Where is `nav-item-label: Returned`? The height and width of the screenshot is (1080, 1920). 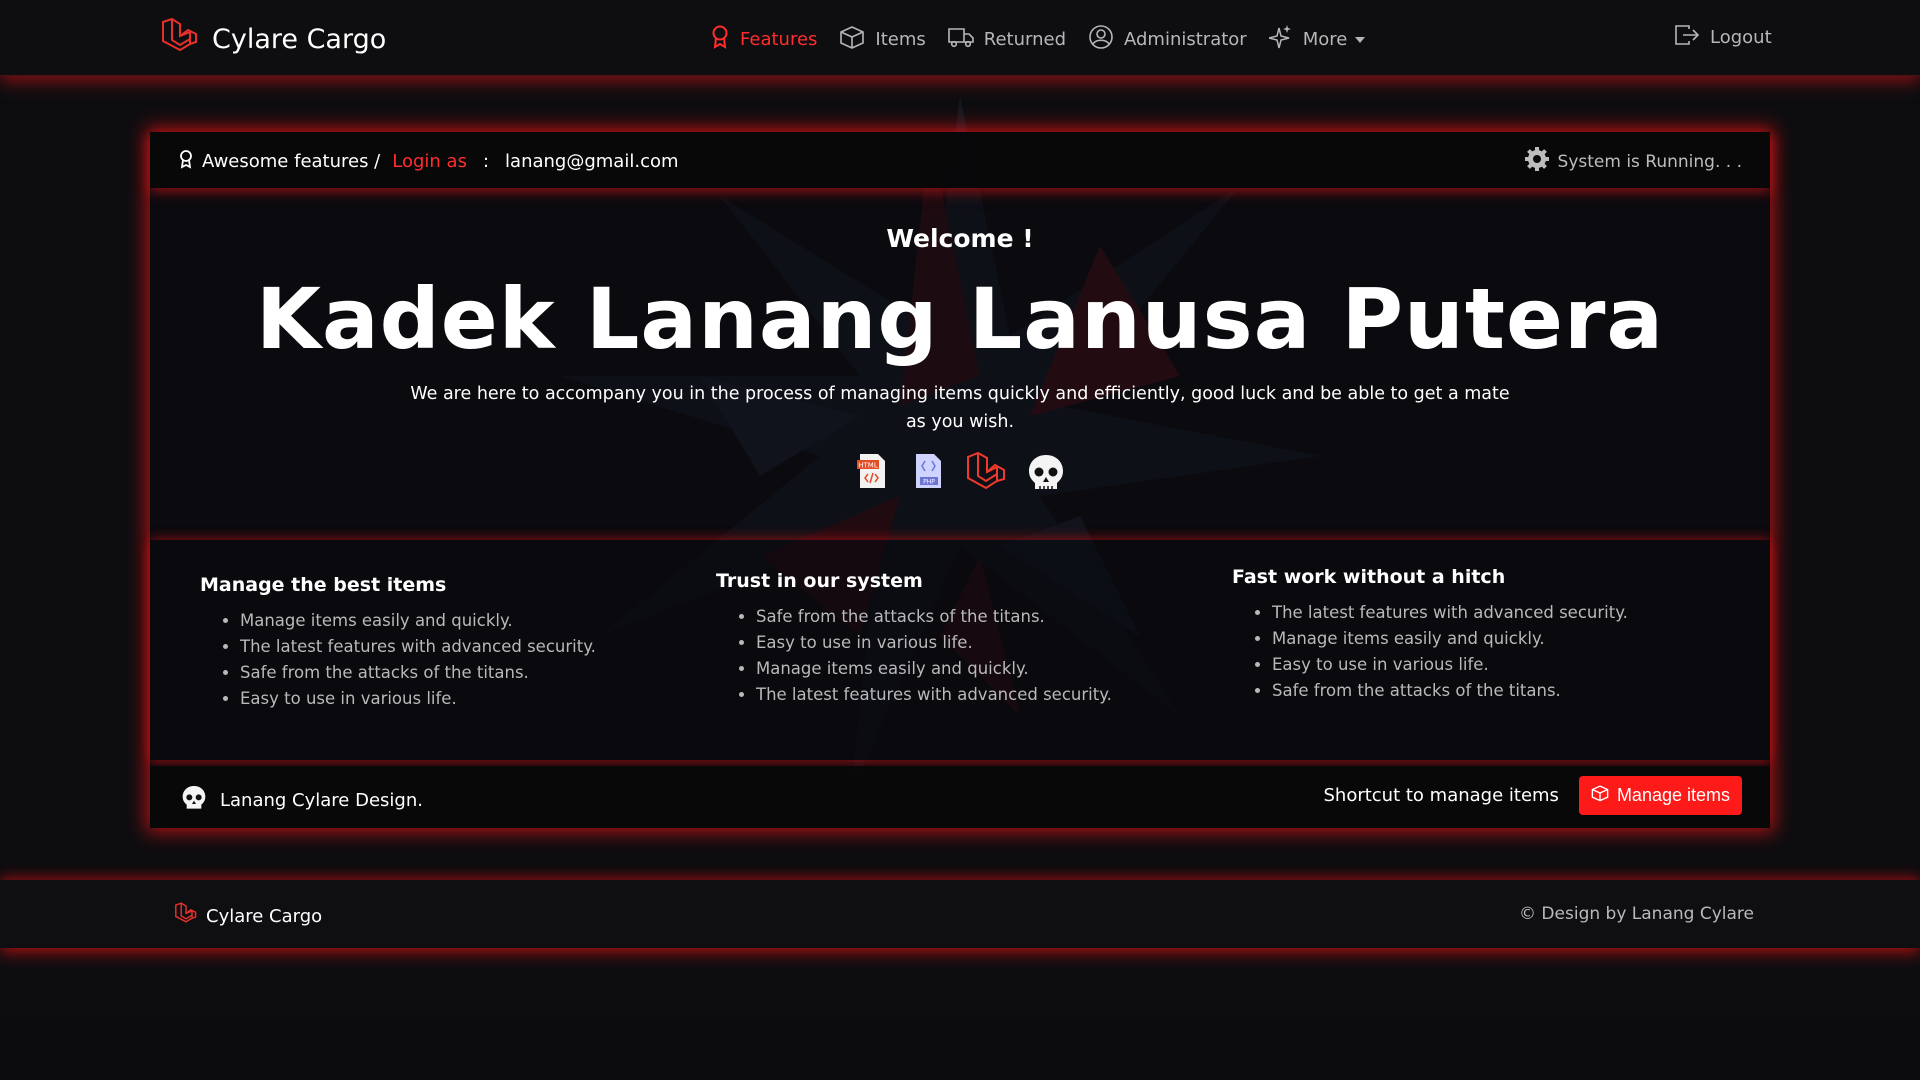
nav-item-label: Returned is located at coordinates (1024, 39).